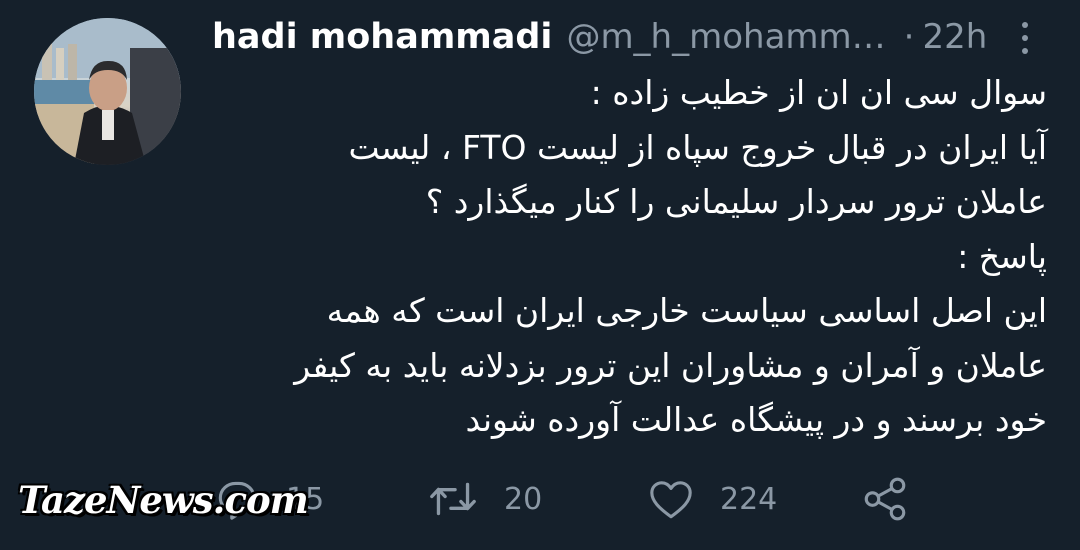  I want to click on retweet-count: 20, so click(523, 499).